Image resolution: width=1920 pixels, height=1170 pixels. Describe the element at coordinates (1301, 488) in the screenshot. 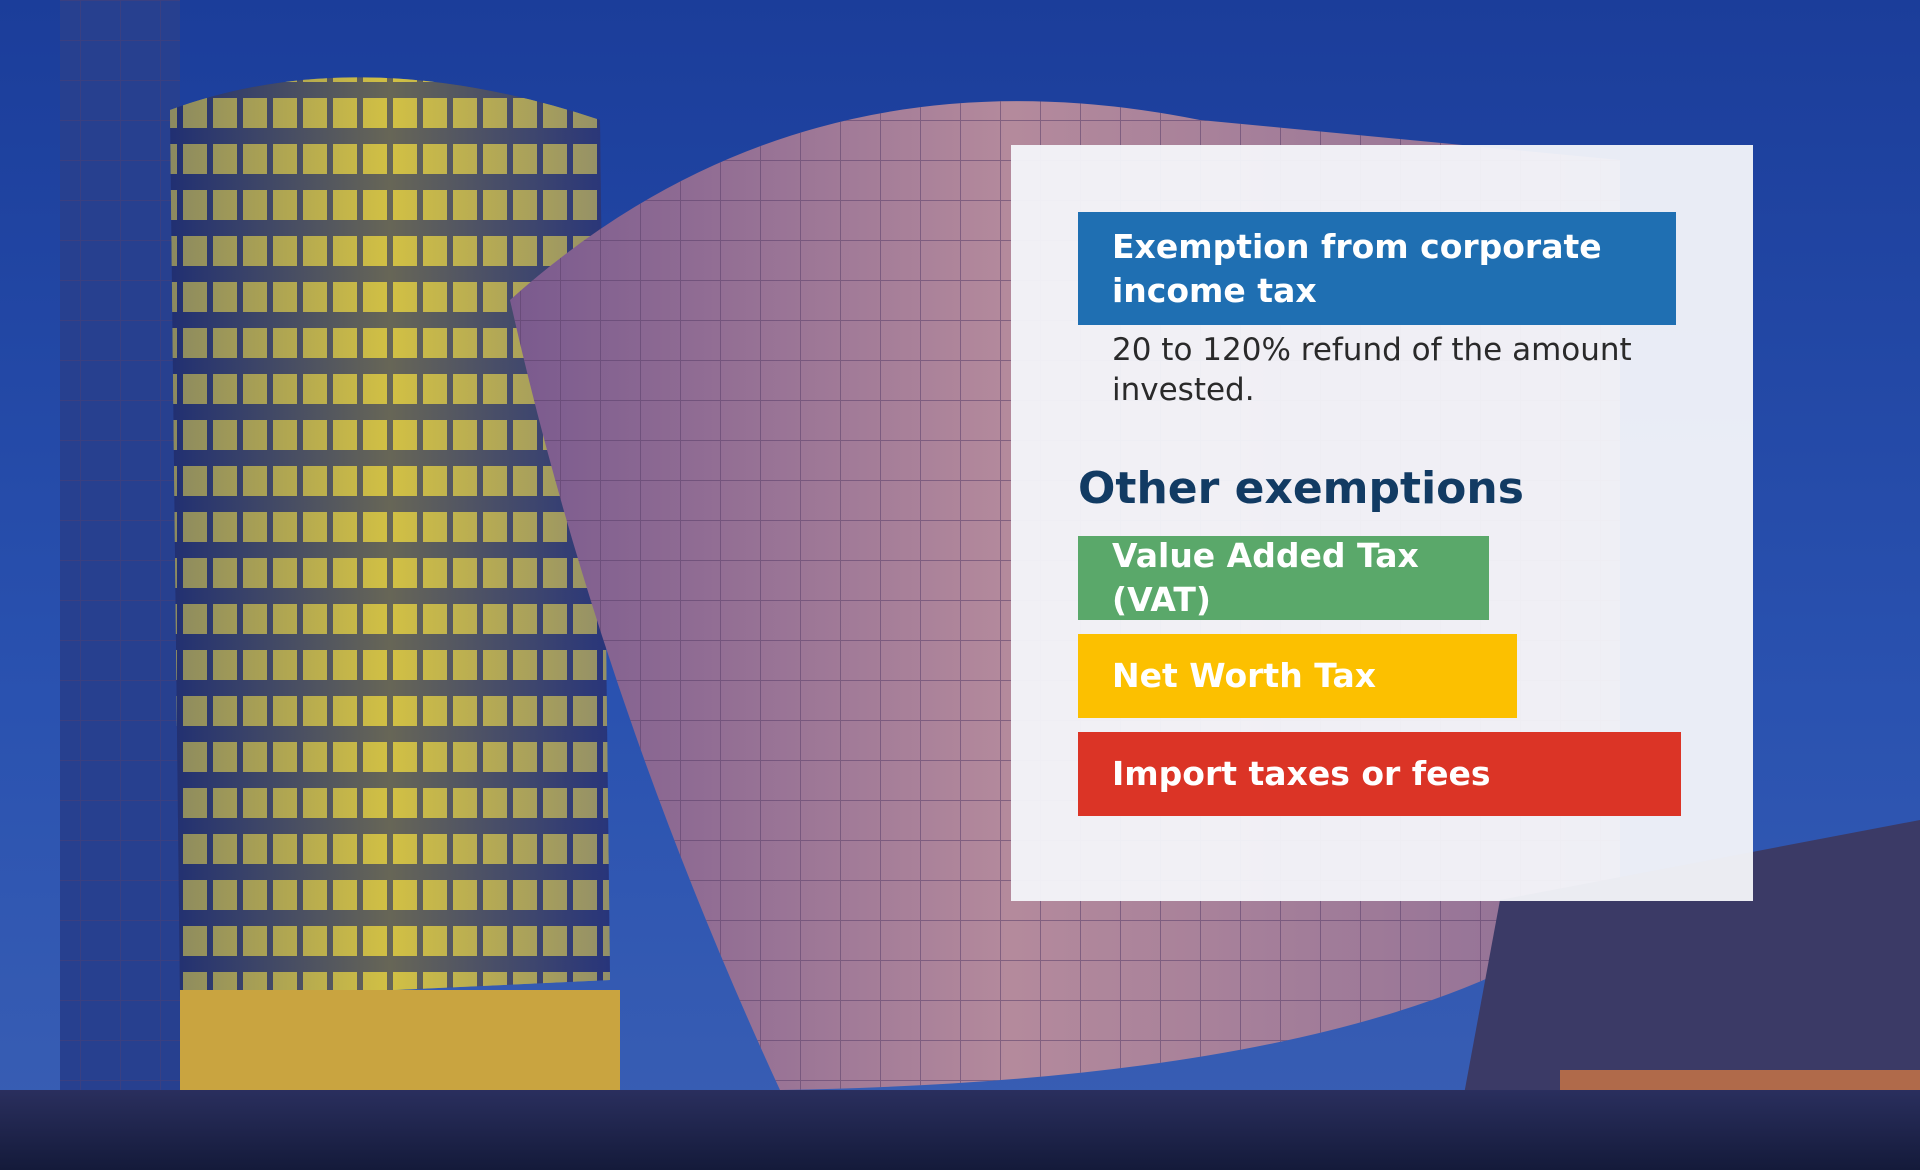

I see `other-exemptions-heading: Other exemptions` at that location.